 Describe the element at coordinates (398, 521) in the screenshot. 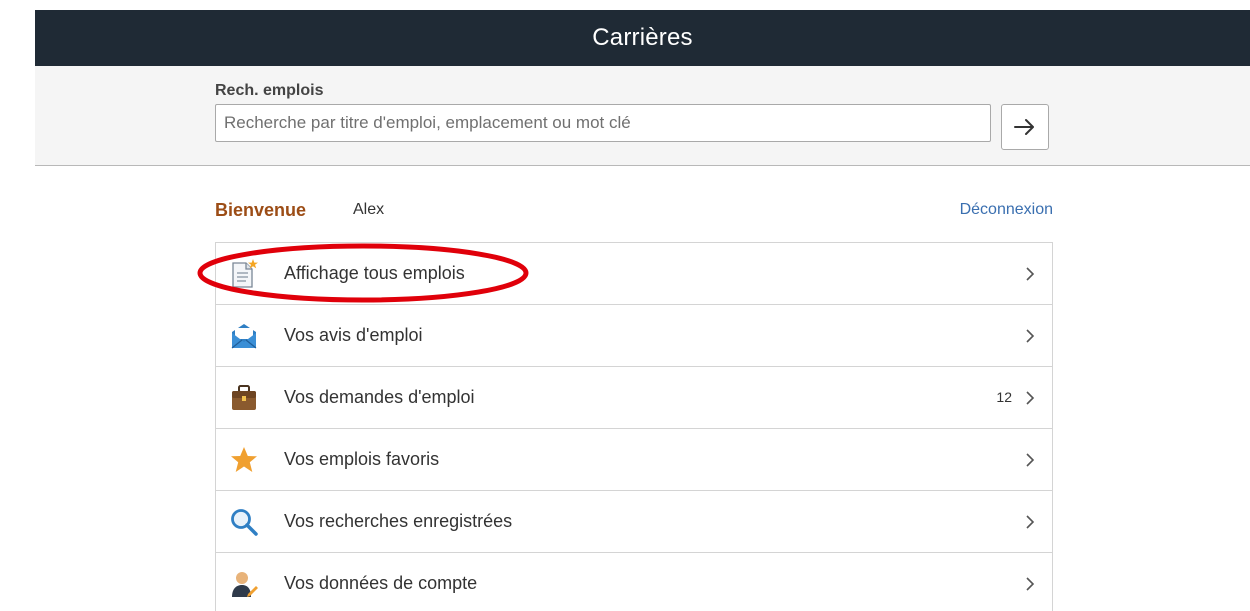

I see `menu-item-label: Vos recherches enregistrées` at that location.